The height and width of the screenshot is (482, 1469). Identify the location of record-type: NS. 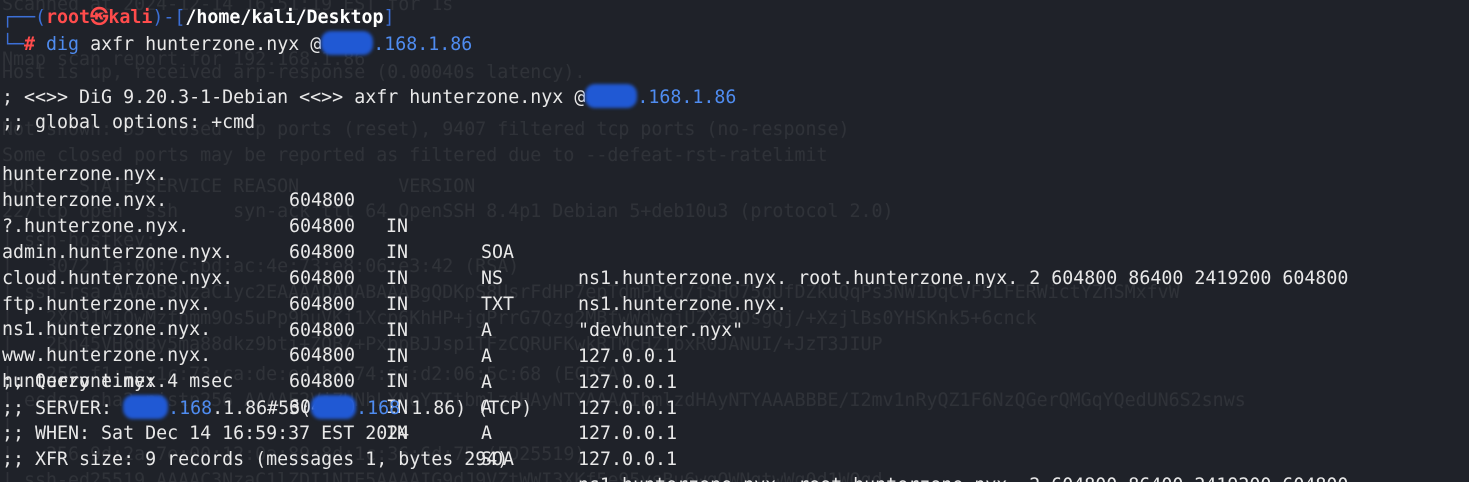
(492, 278).